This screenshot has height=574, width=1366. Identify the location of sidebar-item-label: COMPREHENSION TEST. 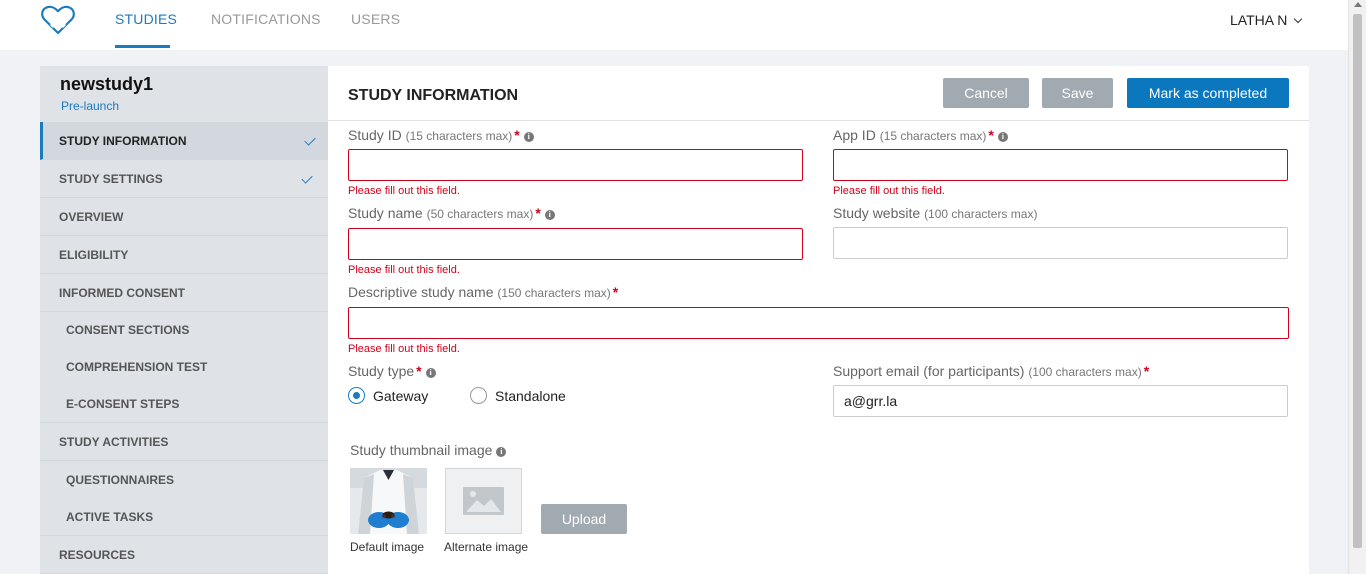
(137, 367).